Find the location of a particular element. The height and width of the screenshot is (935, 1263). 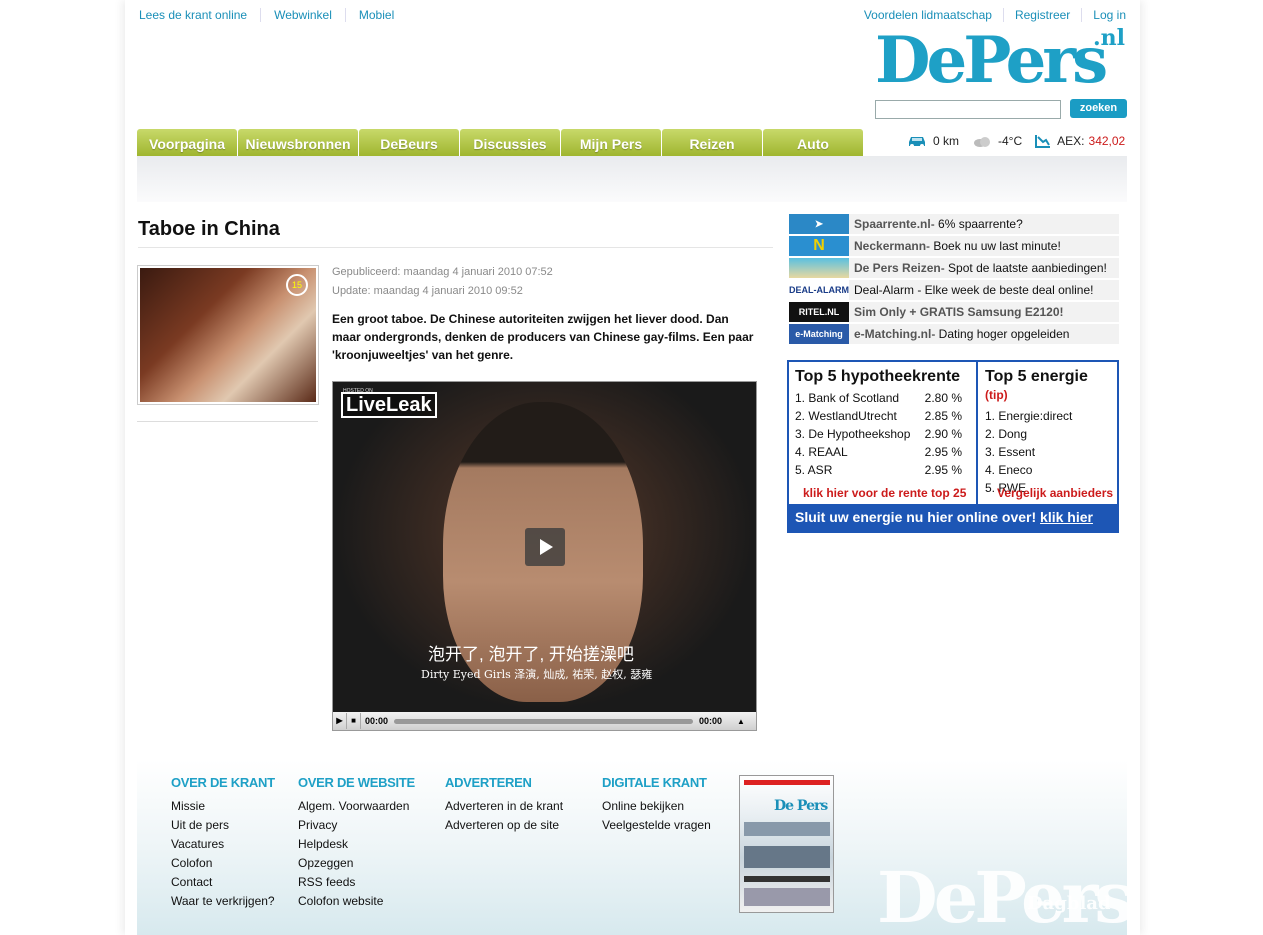

weather-value: -4°C is located at coordinates (1010, 141).